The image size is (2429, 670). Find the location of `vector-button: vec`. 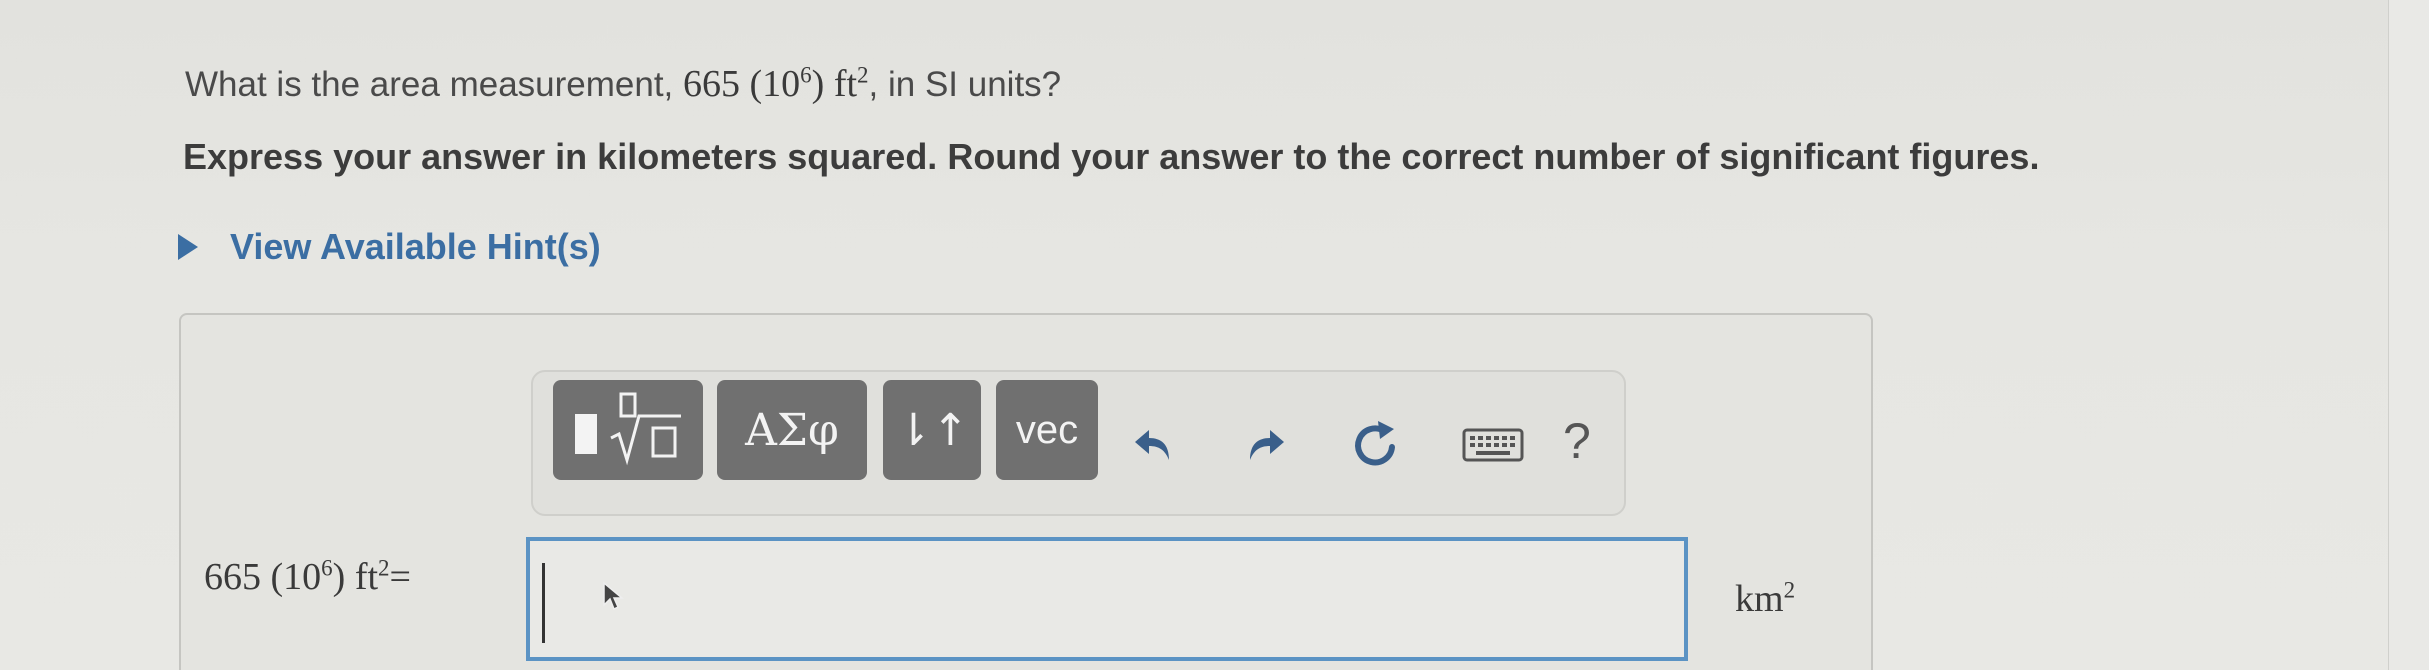

vector-button: vec is located at coordinates (1047, 430).